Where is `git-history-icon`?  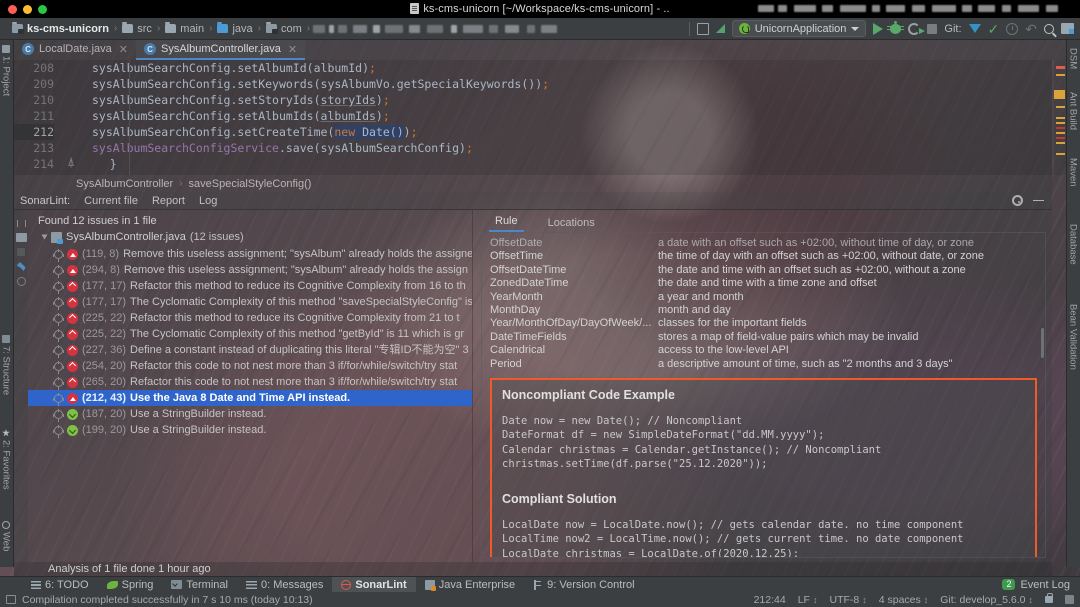 git-history-icon is located at coordinates (1012, 28).